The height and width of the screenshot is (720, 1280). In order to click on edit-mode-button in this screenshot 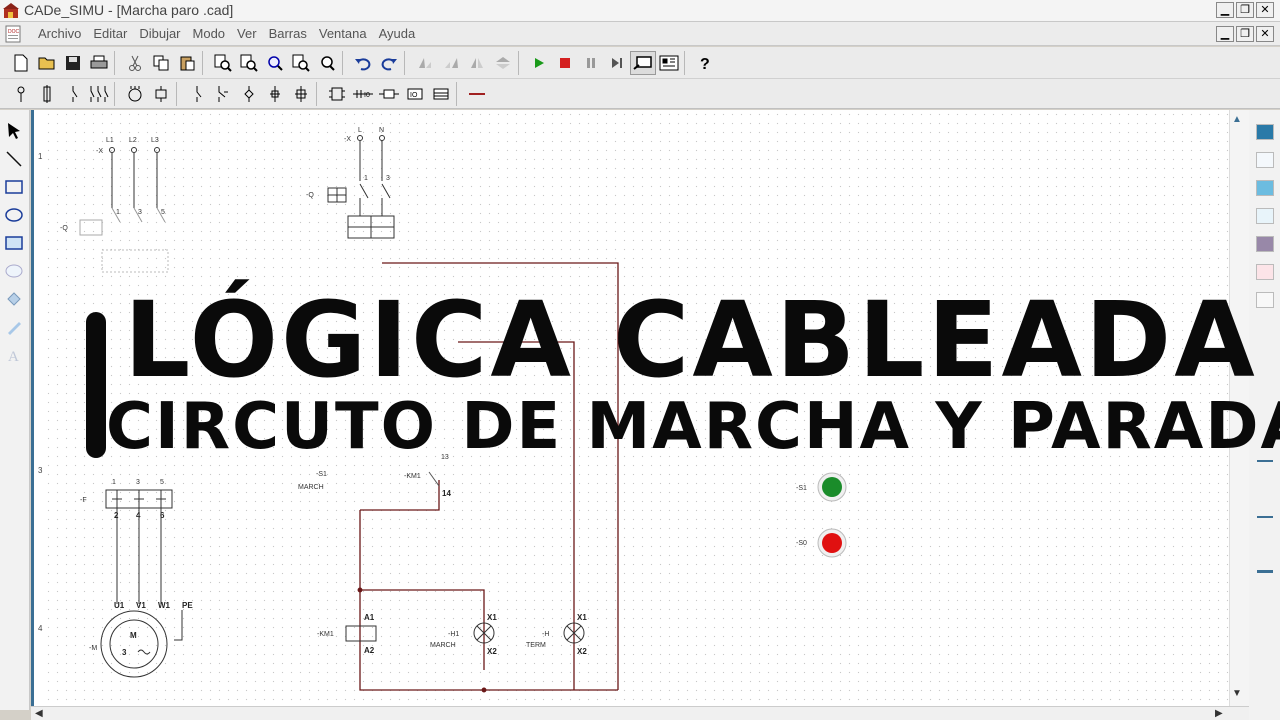, I will do `click(643, 62)`.